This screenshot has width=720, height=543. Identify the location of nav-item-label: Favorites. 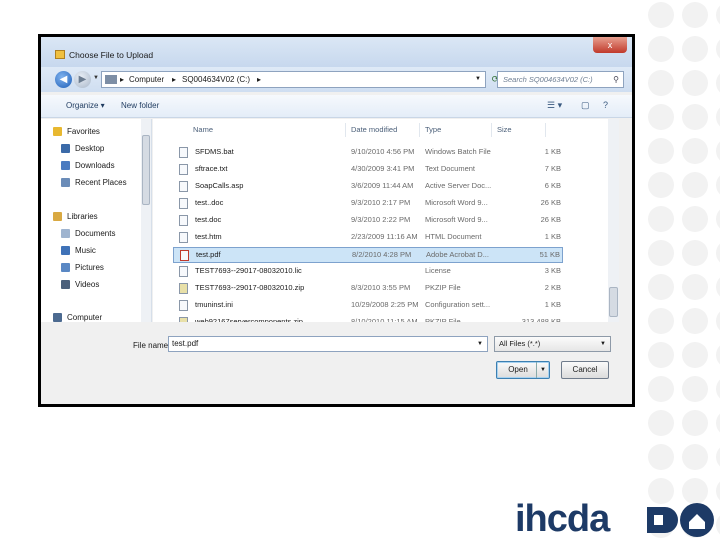
(83, 131).